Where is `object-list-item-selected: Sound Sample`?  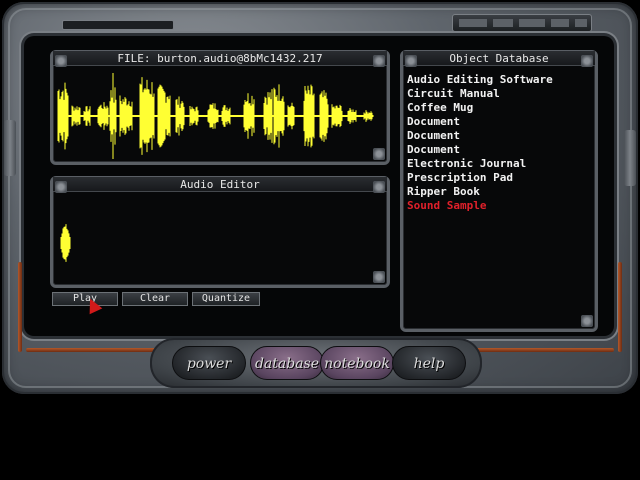 object-list-item-selected: Sound Sample is located at coordinates (480, 206).